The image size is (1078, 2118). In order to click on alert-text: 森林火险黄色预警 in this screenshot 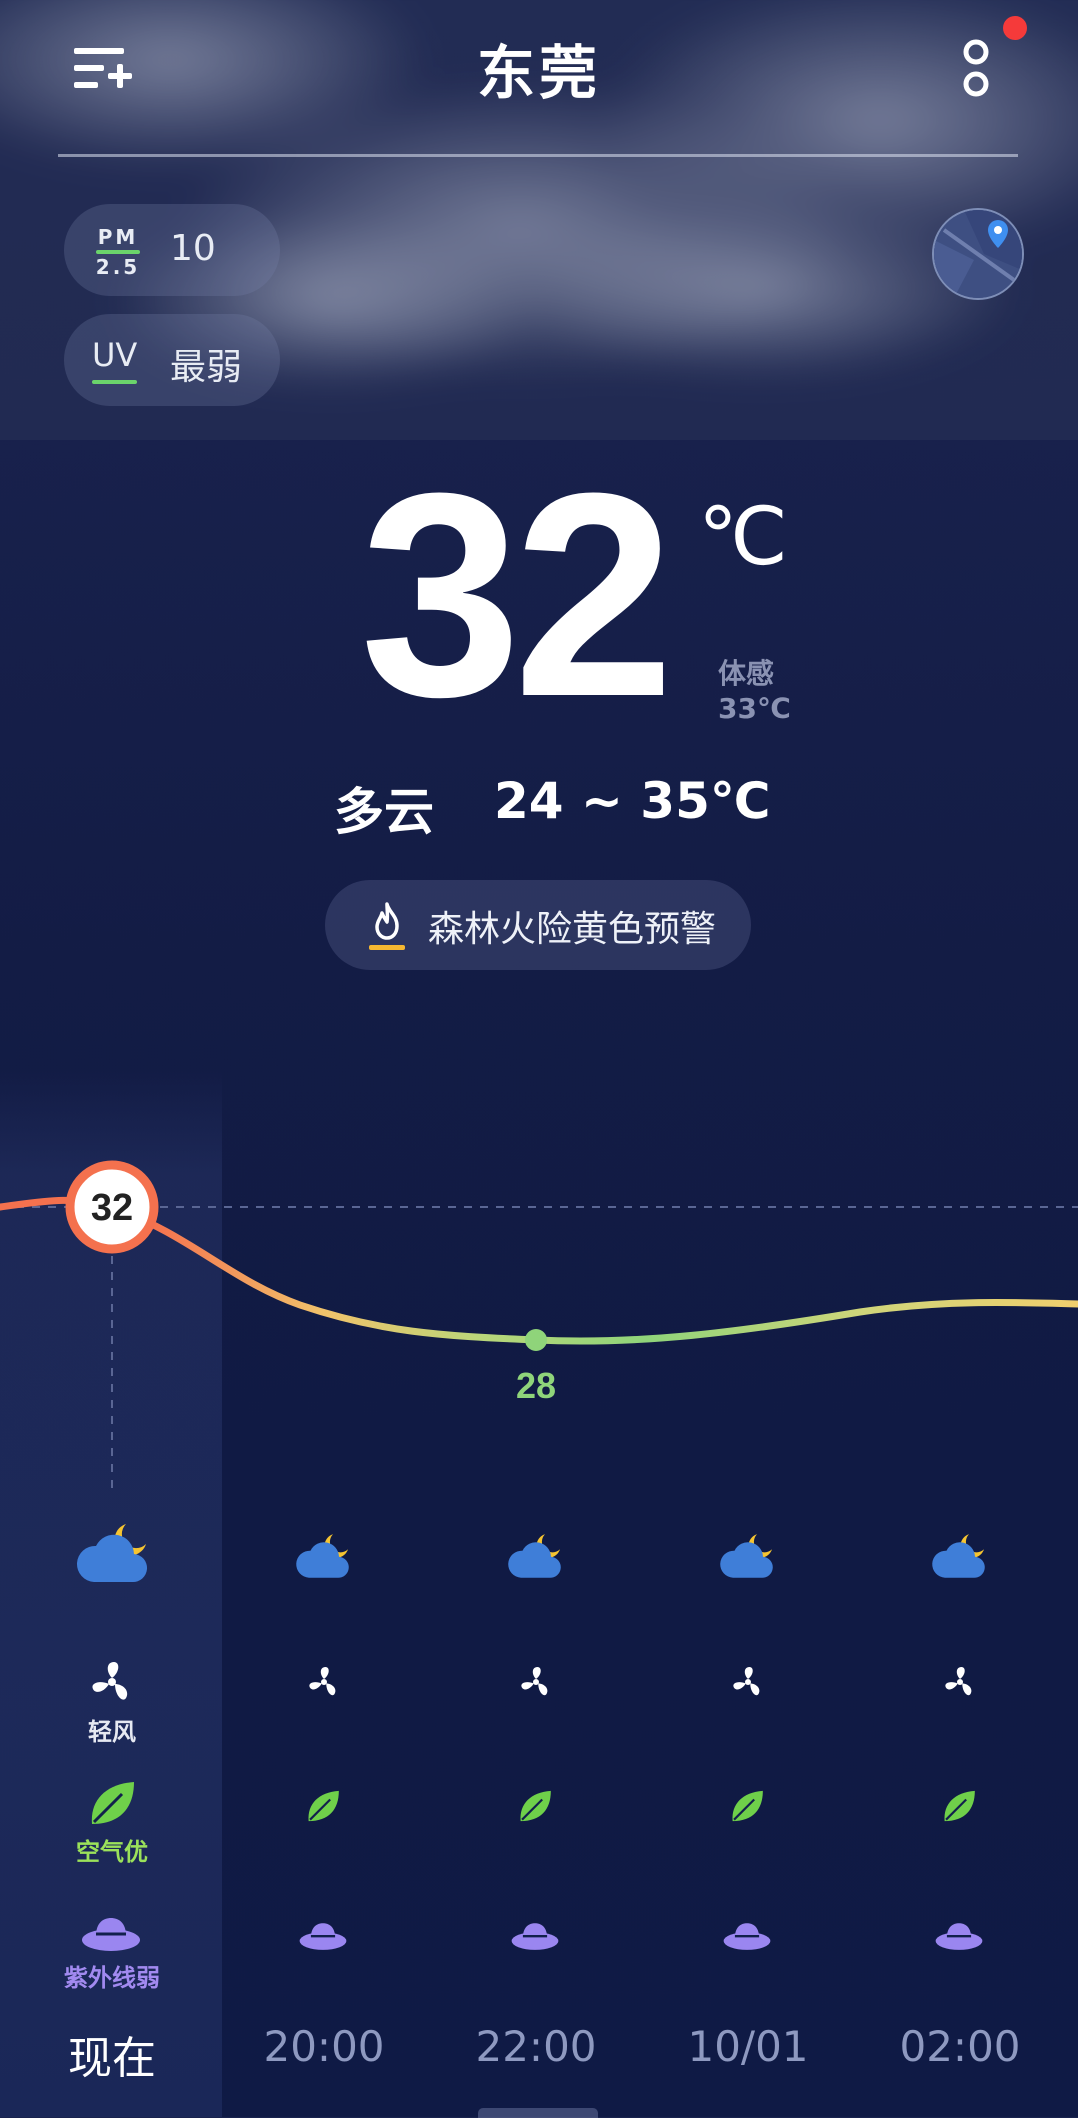, I will do `click(572, 929)`.